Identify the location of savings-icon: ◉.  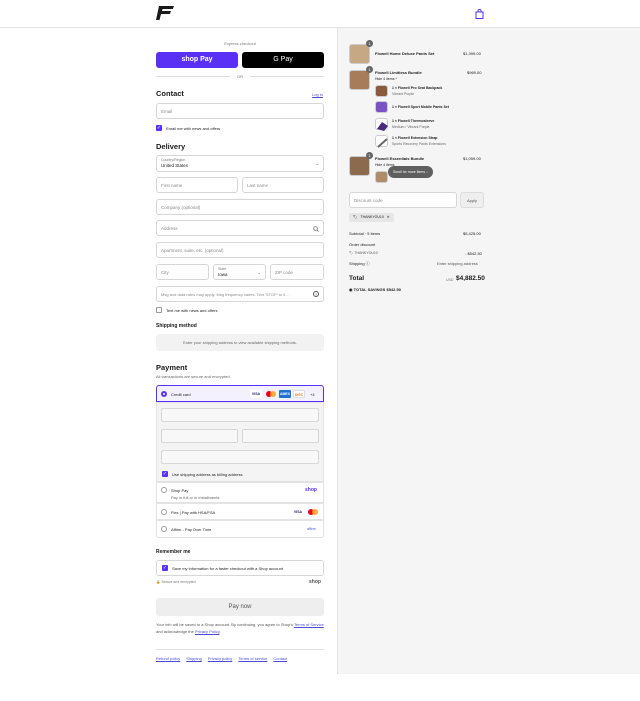
(351, 289).